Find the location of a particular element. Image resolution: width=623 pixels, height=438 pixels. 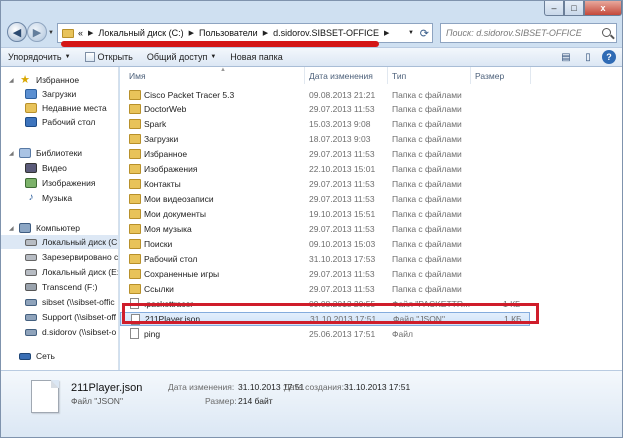

recent-pages-dropdown: ▼ is located at coordinates (51, 33).